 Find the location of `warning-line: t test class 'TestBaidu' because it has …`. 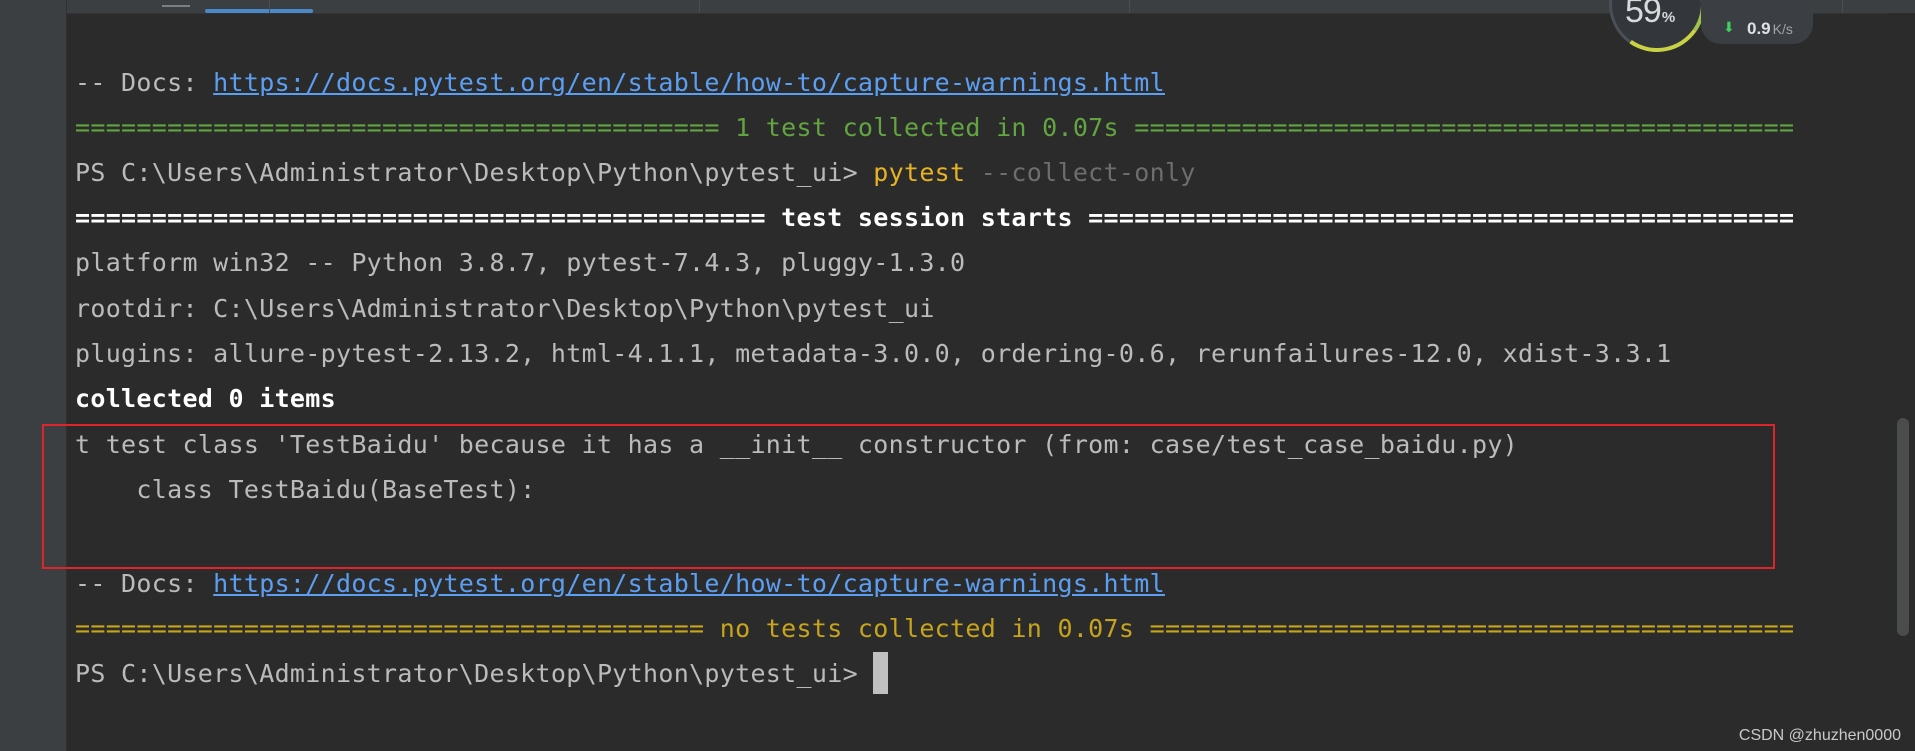

warning-line: t test class 'TestBaidu' because it has … is located at coordinates (797, 444).